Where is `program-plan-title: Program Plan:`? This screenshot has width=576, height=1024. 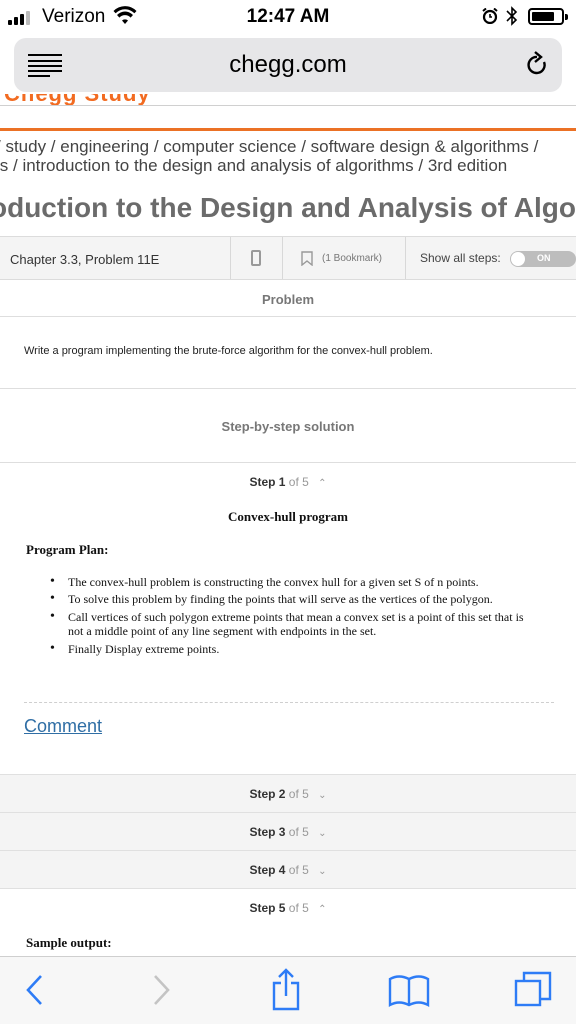
program-plan-title: Program Plan: is located at coordinates (67, 549).